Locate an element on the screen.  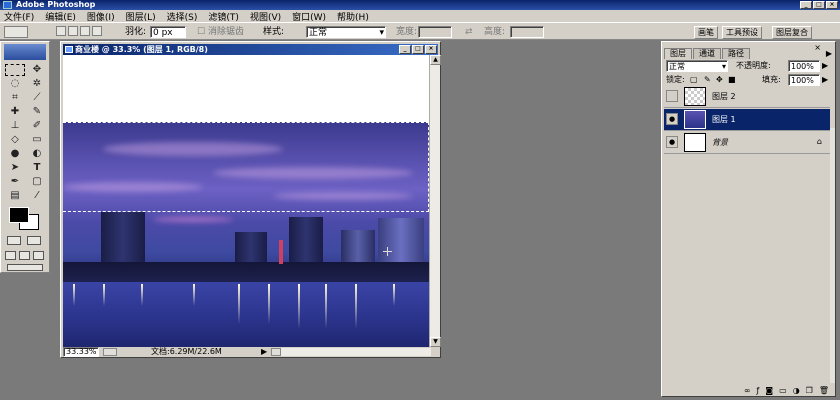
screen-mode-full-menu-icon is located at coordinates (24, 255).